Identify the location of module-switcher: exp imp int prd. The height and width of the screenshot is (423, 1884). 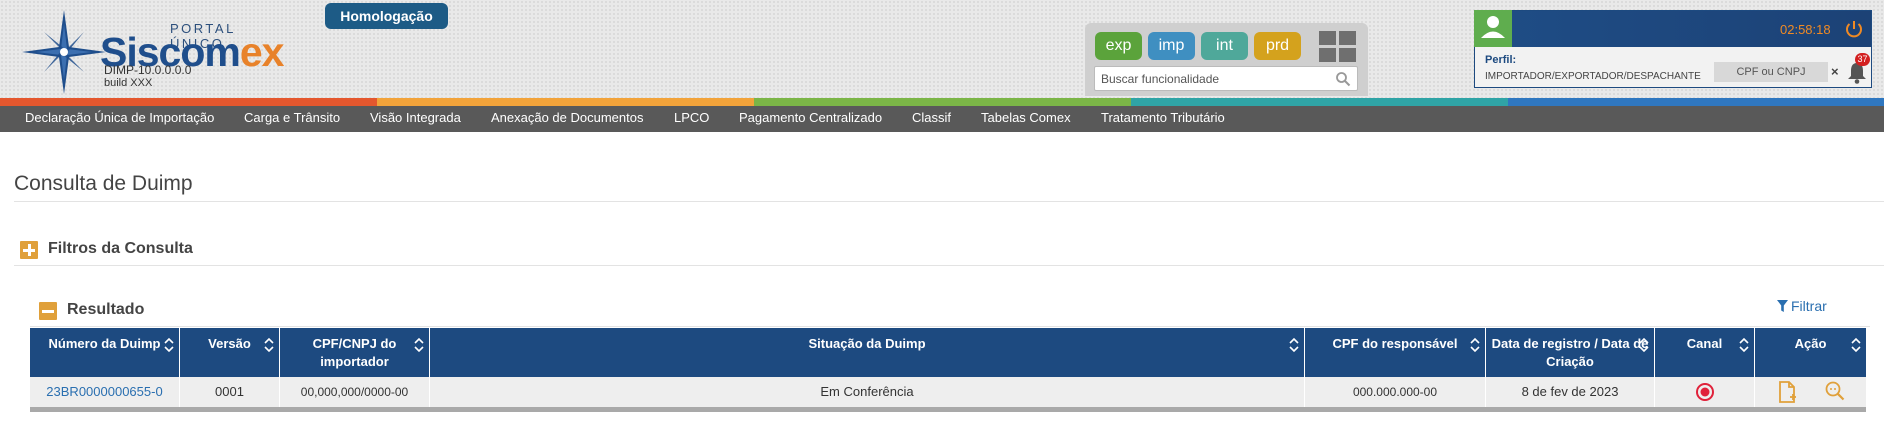
(1226, 59).